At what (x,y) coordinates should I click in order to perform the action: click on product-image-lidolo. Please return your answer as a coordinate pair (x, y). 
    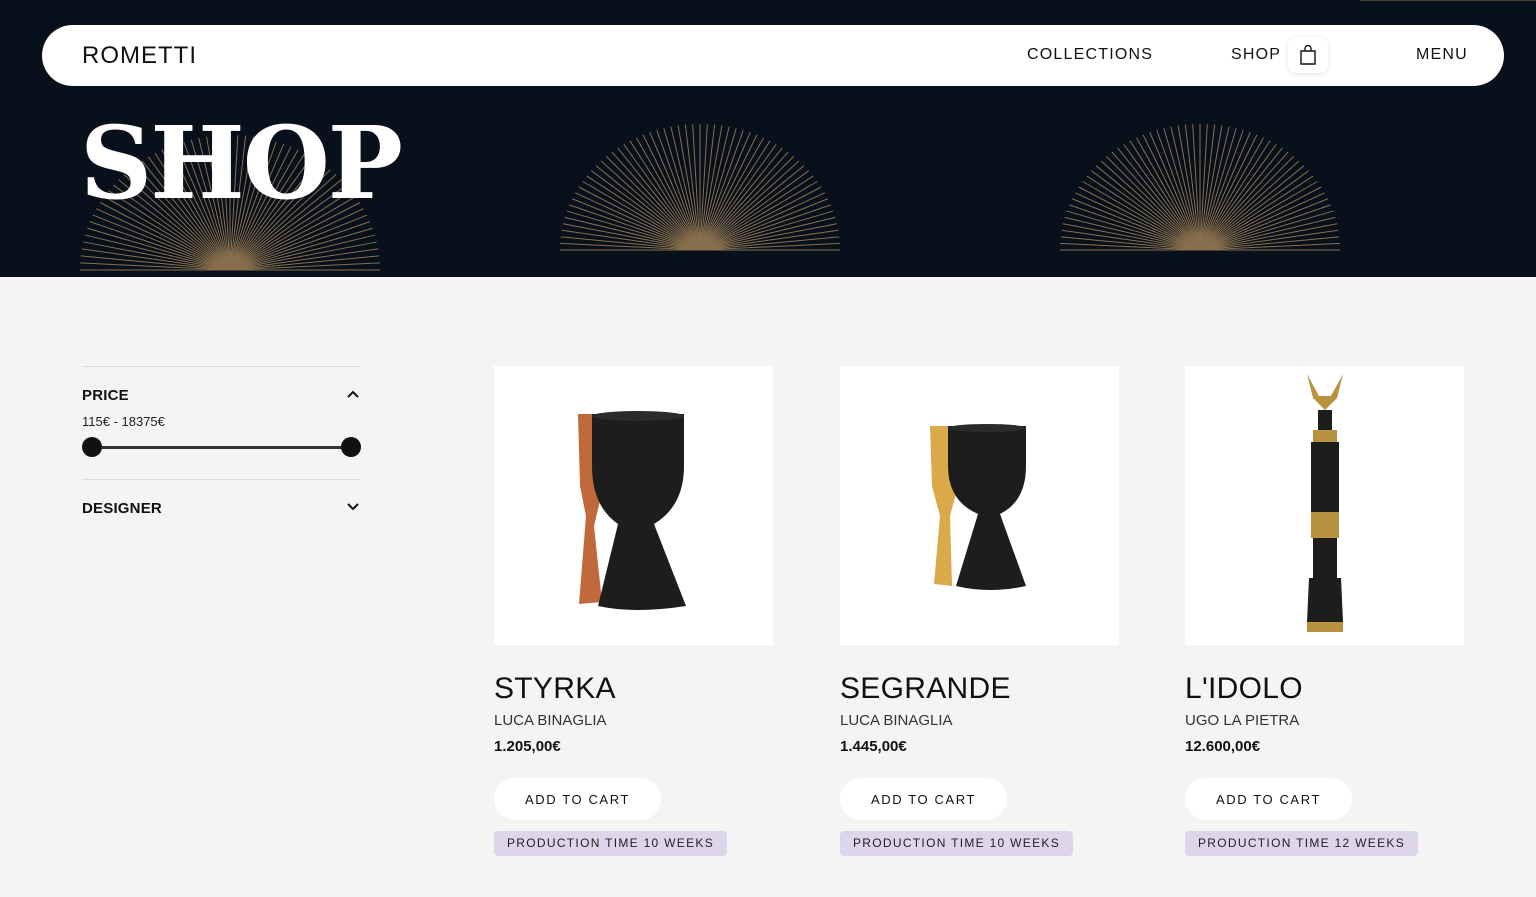
    Looking at the image, I should click on (1324, 505).